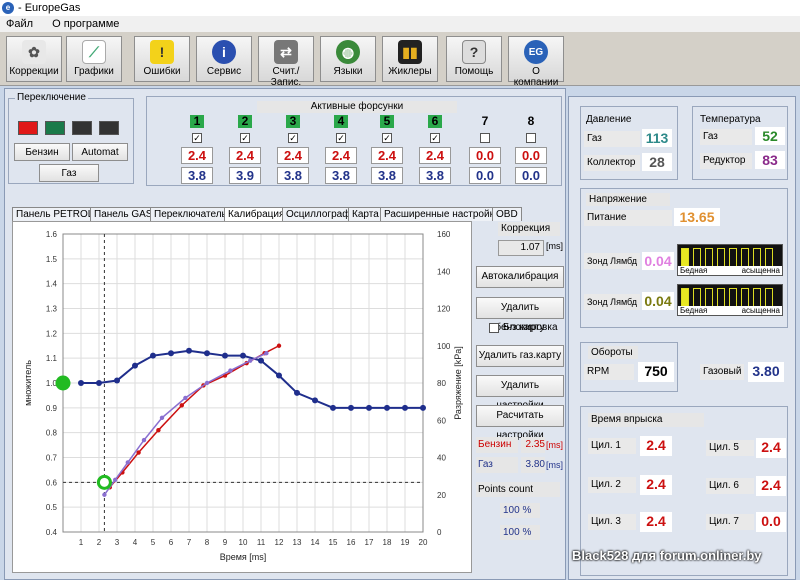 The image size is (800, 580). Describe the element at coordinates (293, 138) in the screenshot. I see `injector-checkbox-3: ✓` at that location.